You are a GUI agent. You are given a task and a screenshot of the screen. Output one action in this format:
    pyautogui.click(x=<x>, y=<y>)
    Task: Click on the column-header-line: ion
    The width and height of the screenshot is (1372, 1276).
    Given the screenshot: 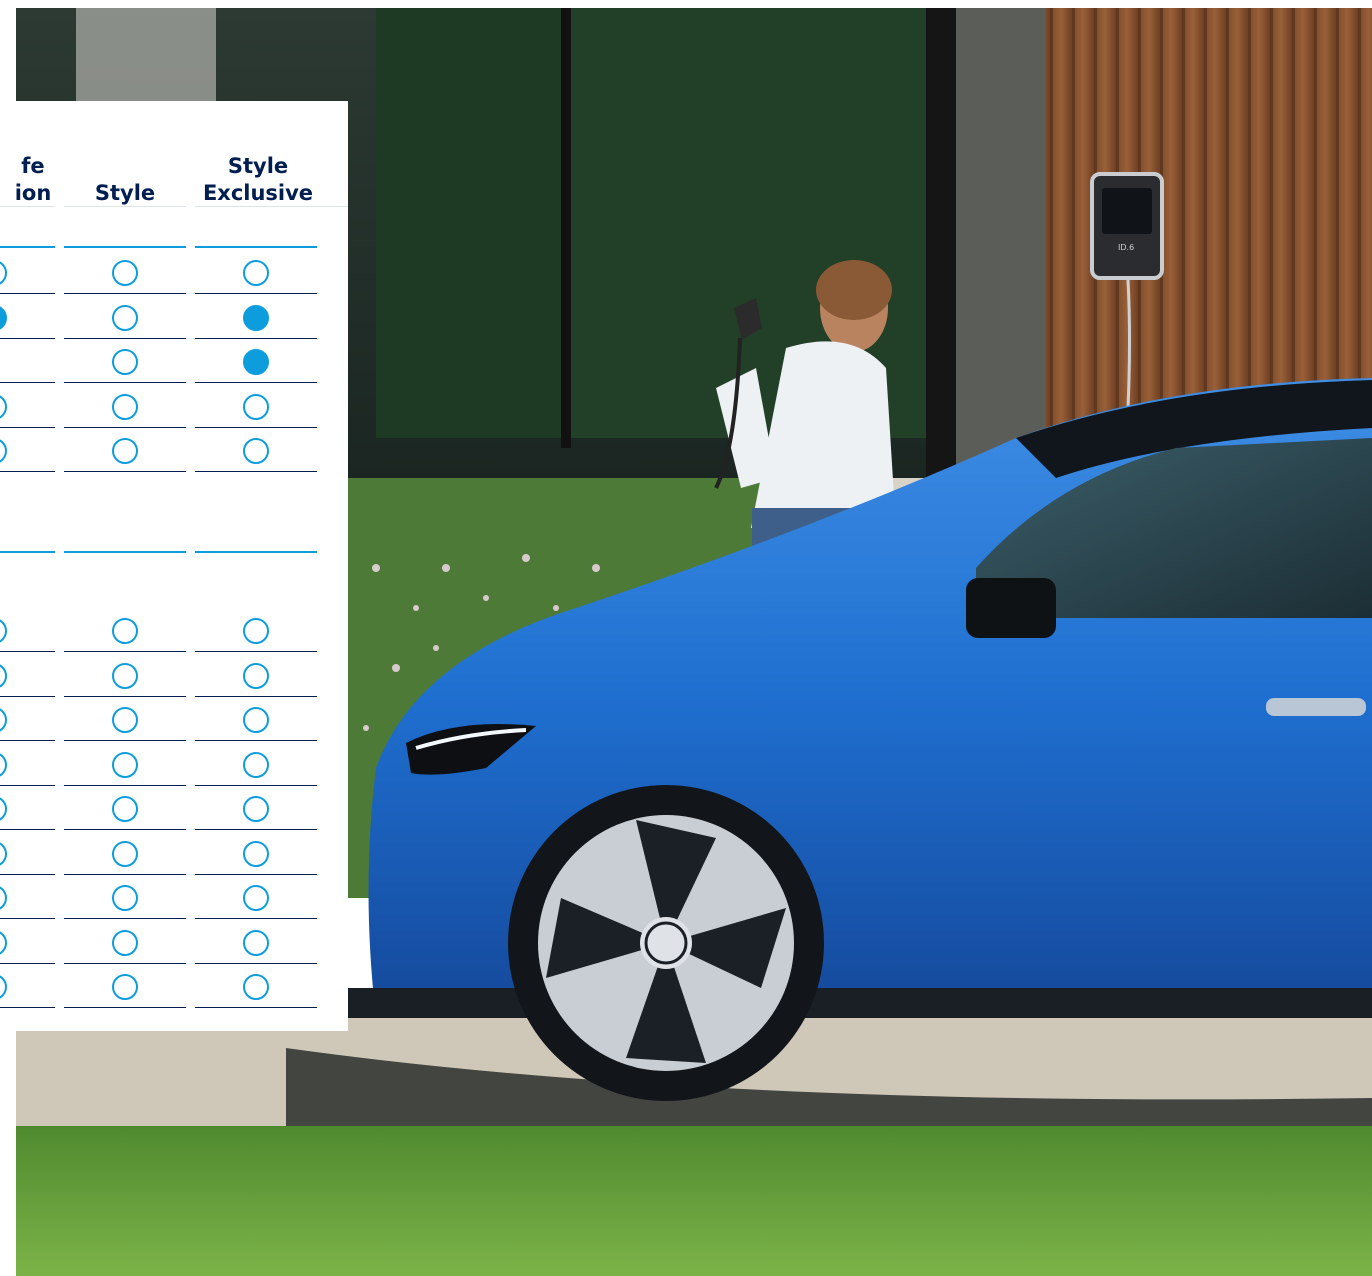 What is the action you would take?
    pyautogui.click(x=33, y=193)
    